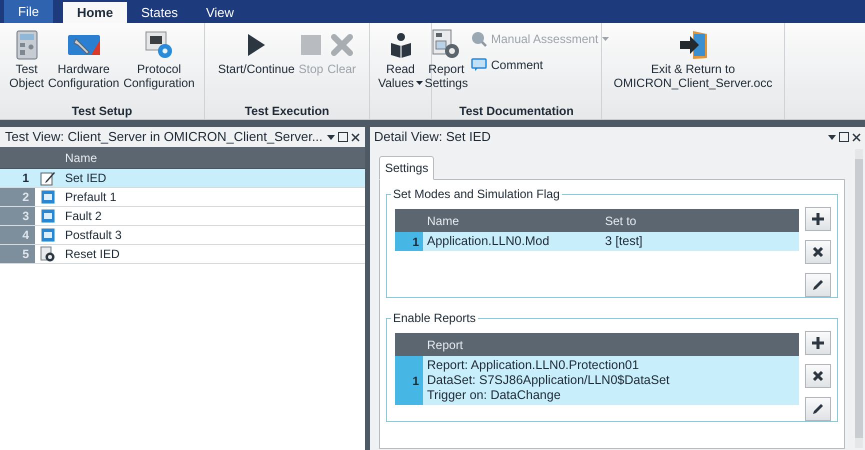  Describe the element at coordinates (540, 65) in the screenshot. I see `ribbon-button: Comment` at that location.